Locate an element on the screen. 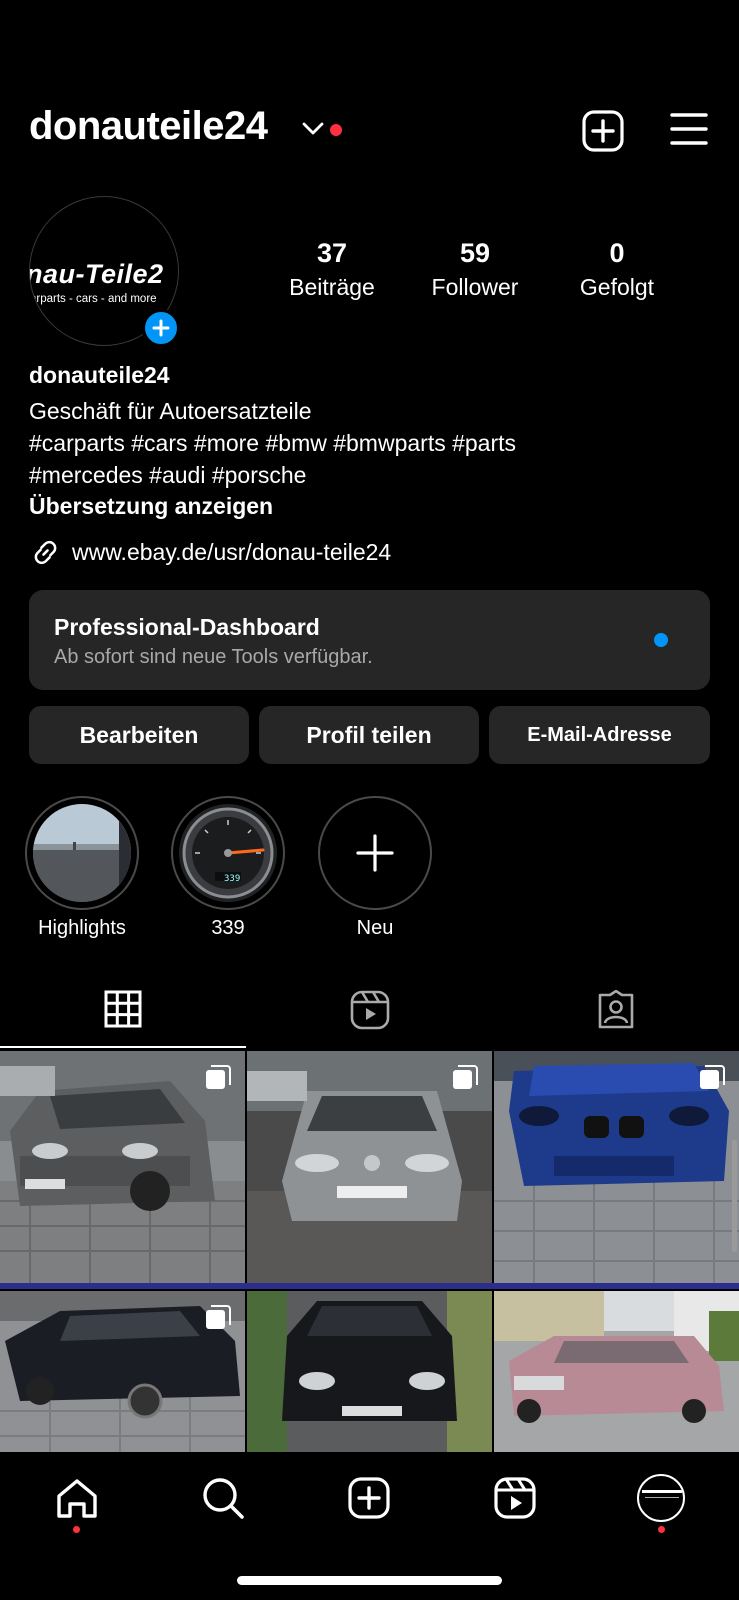 The image size is (739, 1600). stat-posts-label: Beiträge is located at coordinates (332, 287).